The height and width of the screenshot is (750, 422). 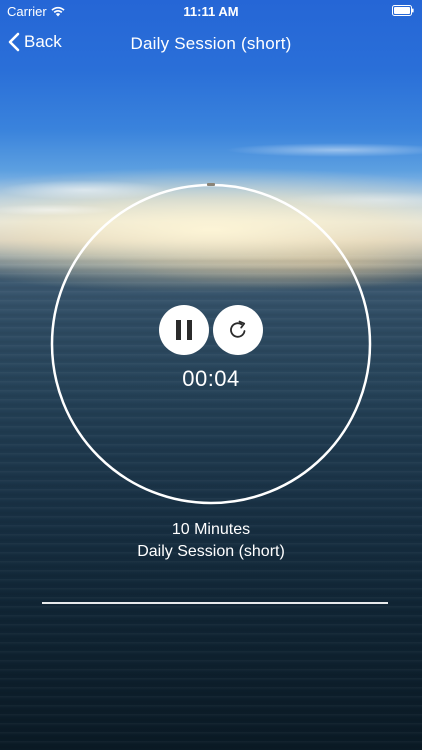 I want to click on playback-controls, so click(x=211, y=330).